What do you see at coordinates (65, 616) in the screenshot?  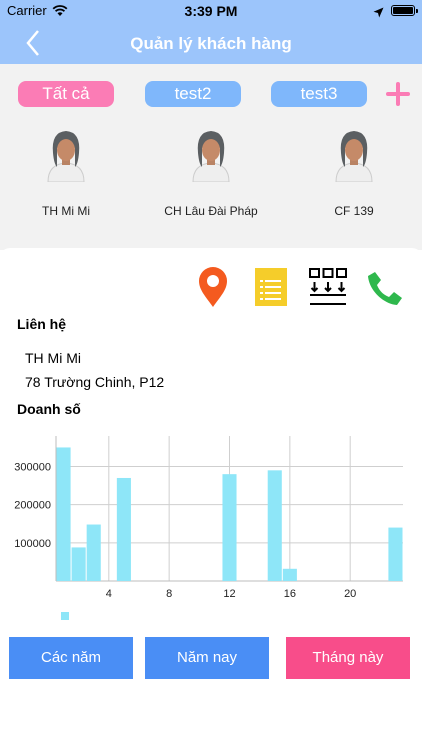 I see `legend-swatch` at bounding box center [65, 616].